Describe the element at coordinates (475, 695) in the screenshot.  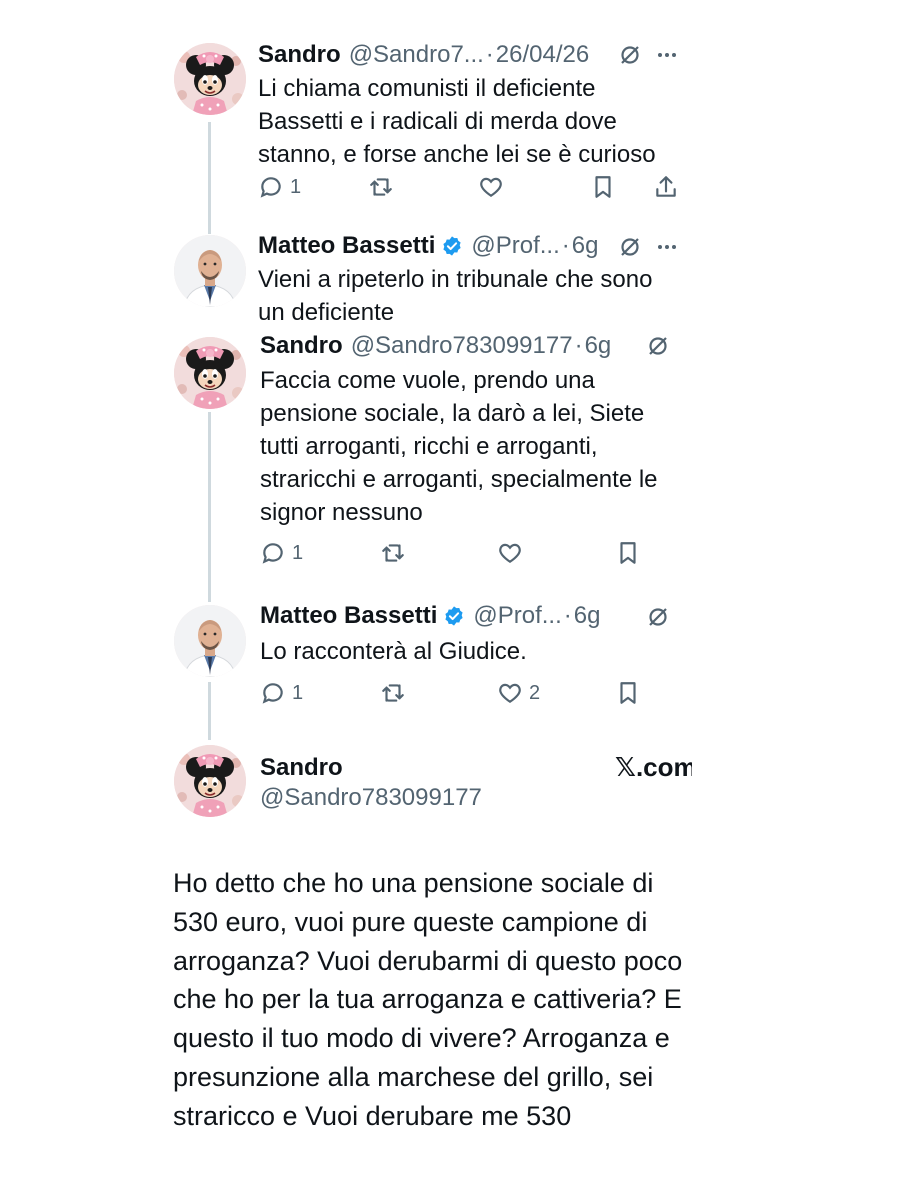
I see `tweet-actions: 1 2` at that location.